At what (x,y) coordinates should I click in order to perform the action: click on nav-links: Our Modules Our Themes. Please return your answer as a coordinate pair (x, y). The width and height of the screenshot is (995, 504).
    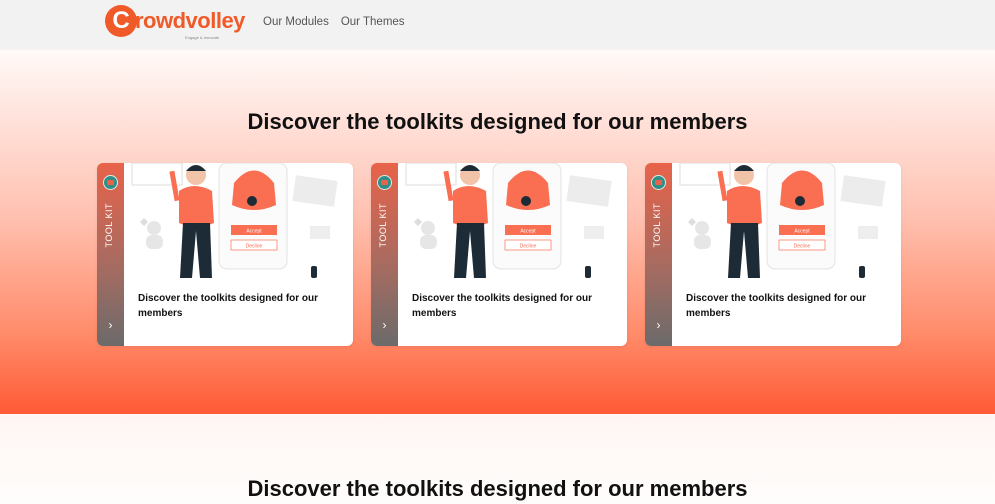
    Looking at the image, I should click on (334, 22).